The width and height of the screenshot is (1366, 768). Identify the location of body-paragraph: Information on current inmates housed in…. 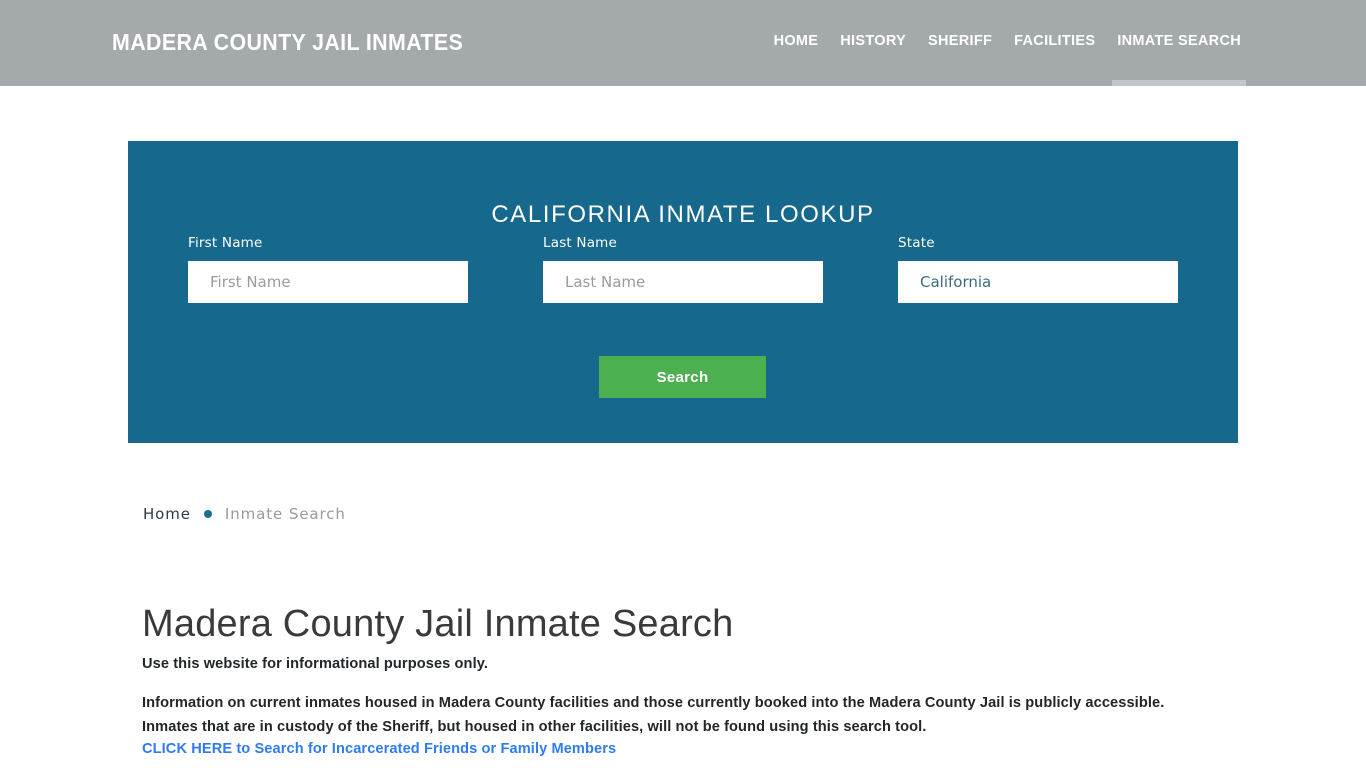
(653, 714).